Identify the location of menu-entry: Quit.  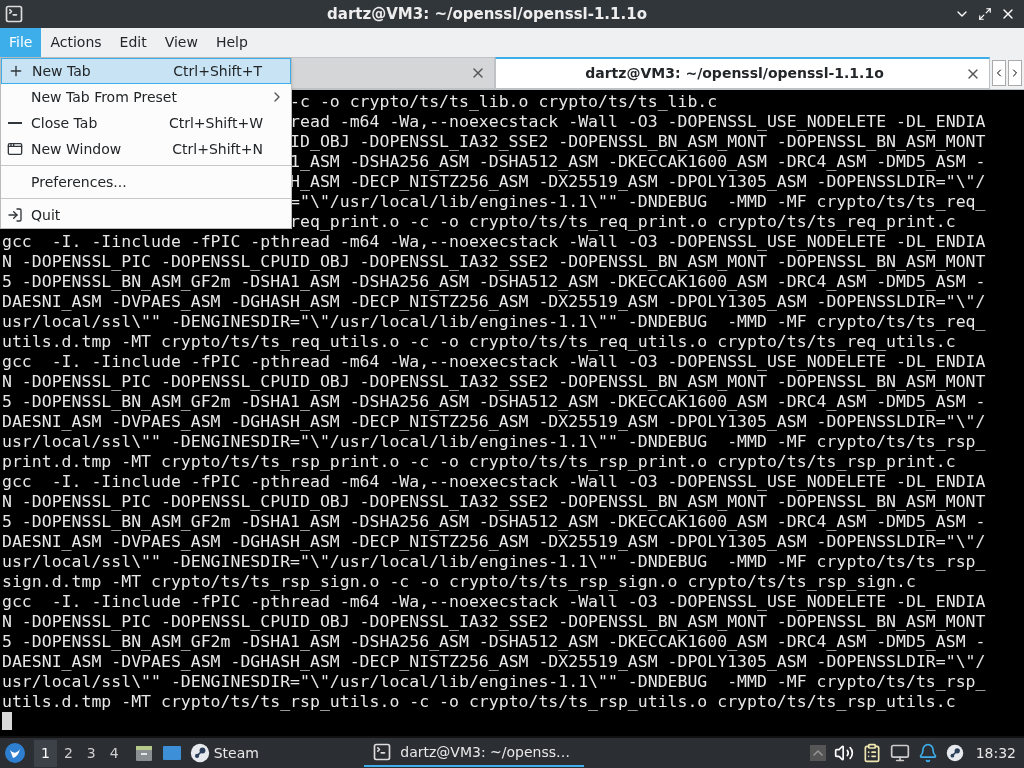
(146, 215).